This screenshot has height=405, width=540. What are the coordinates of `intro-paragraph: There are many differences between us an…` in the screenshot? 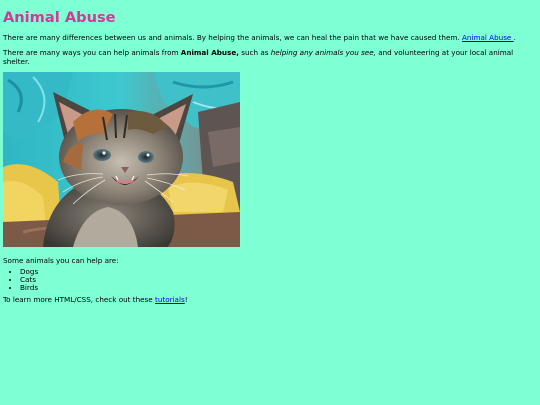 It's located at (259, 37).